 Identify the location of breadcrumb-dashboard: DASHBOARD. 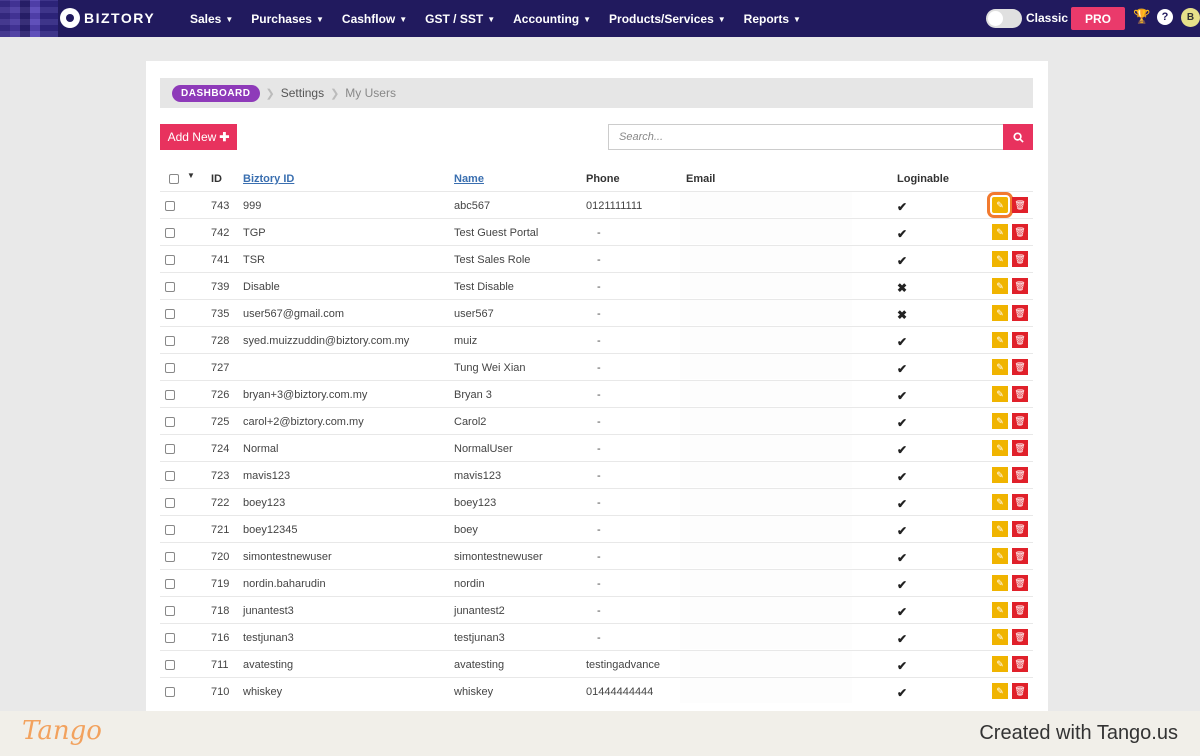
(216, 93).